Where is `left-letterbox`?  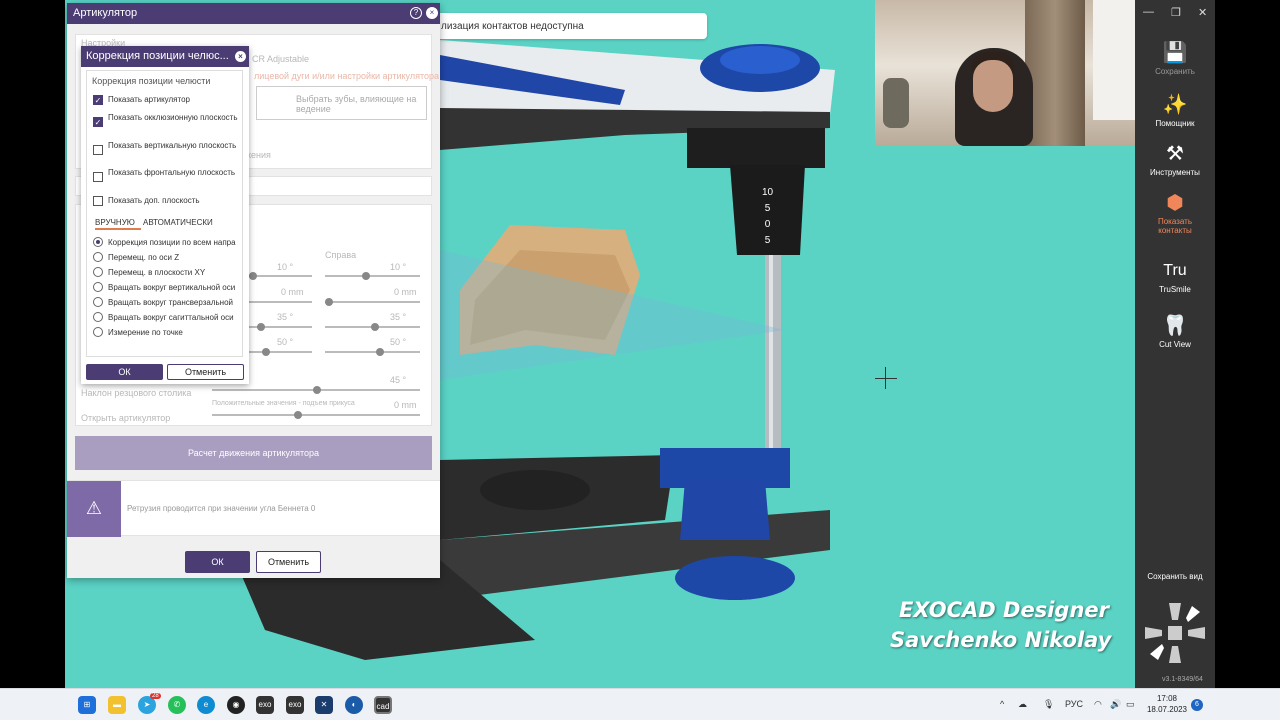
left-letterbox is located at coordinates (32, 360).